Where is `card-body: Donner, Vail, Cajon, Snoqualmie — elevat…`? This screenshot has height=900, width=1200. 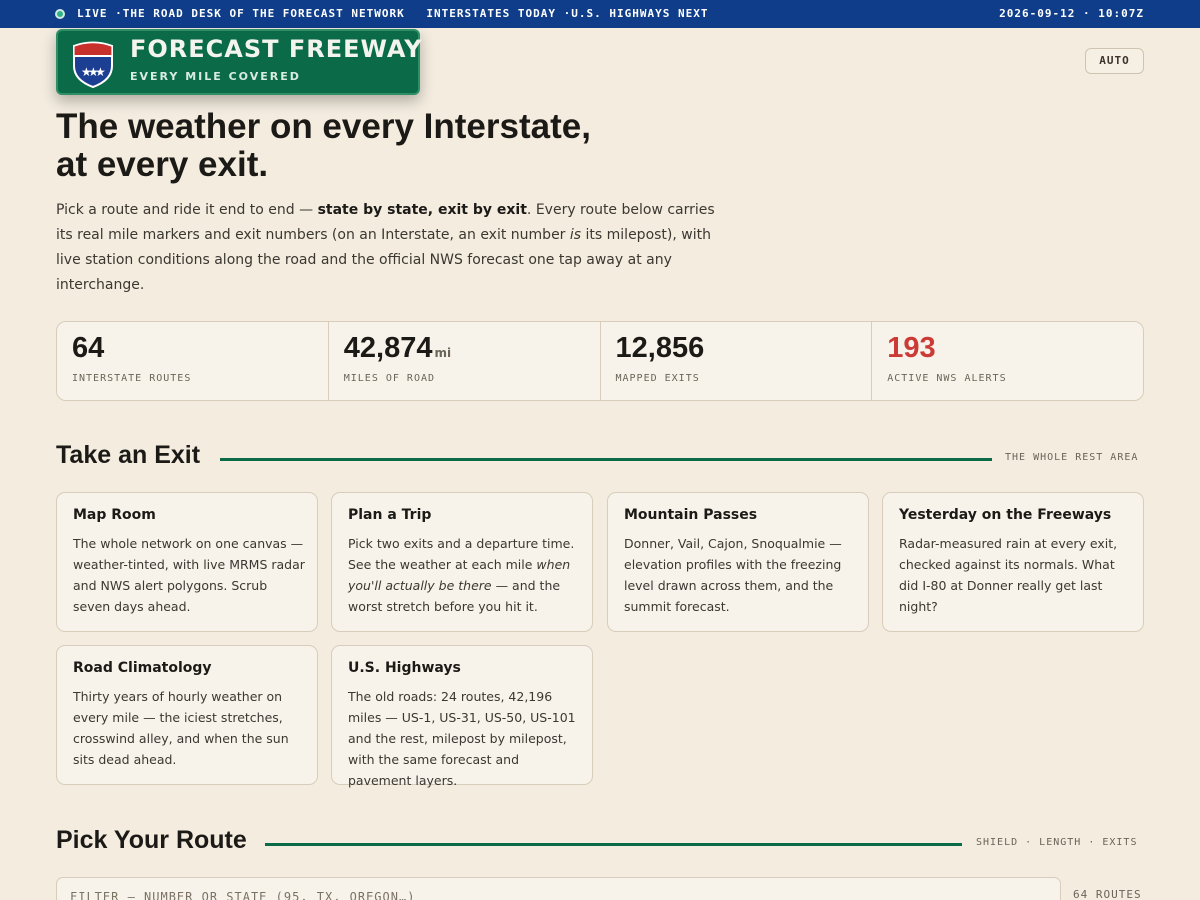
card-body: Donner, Vail, Cajon, Snoqualmie — elevat… is located at coordinates (733, 575).